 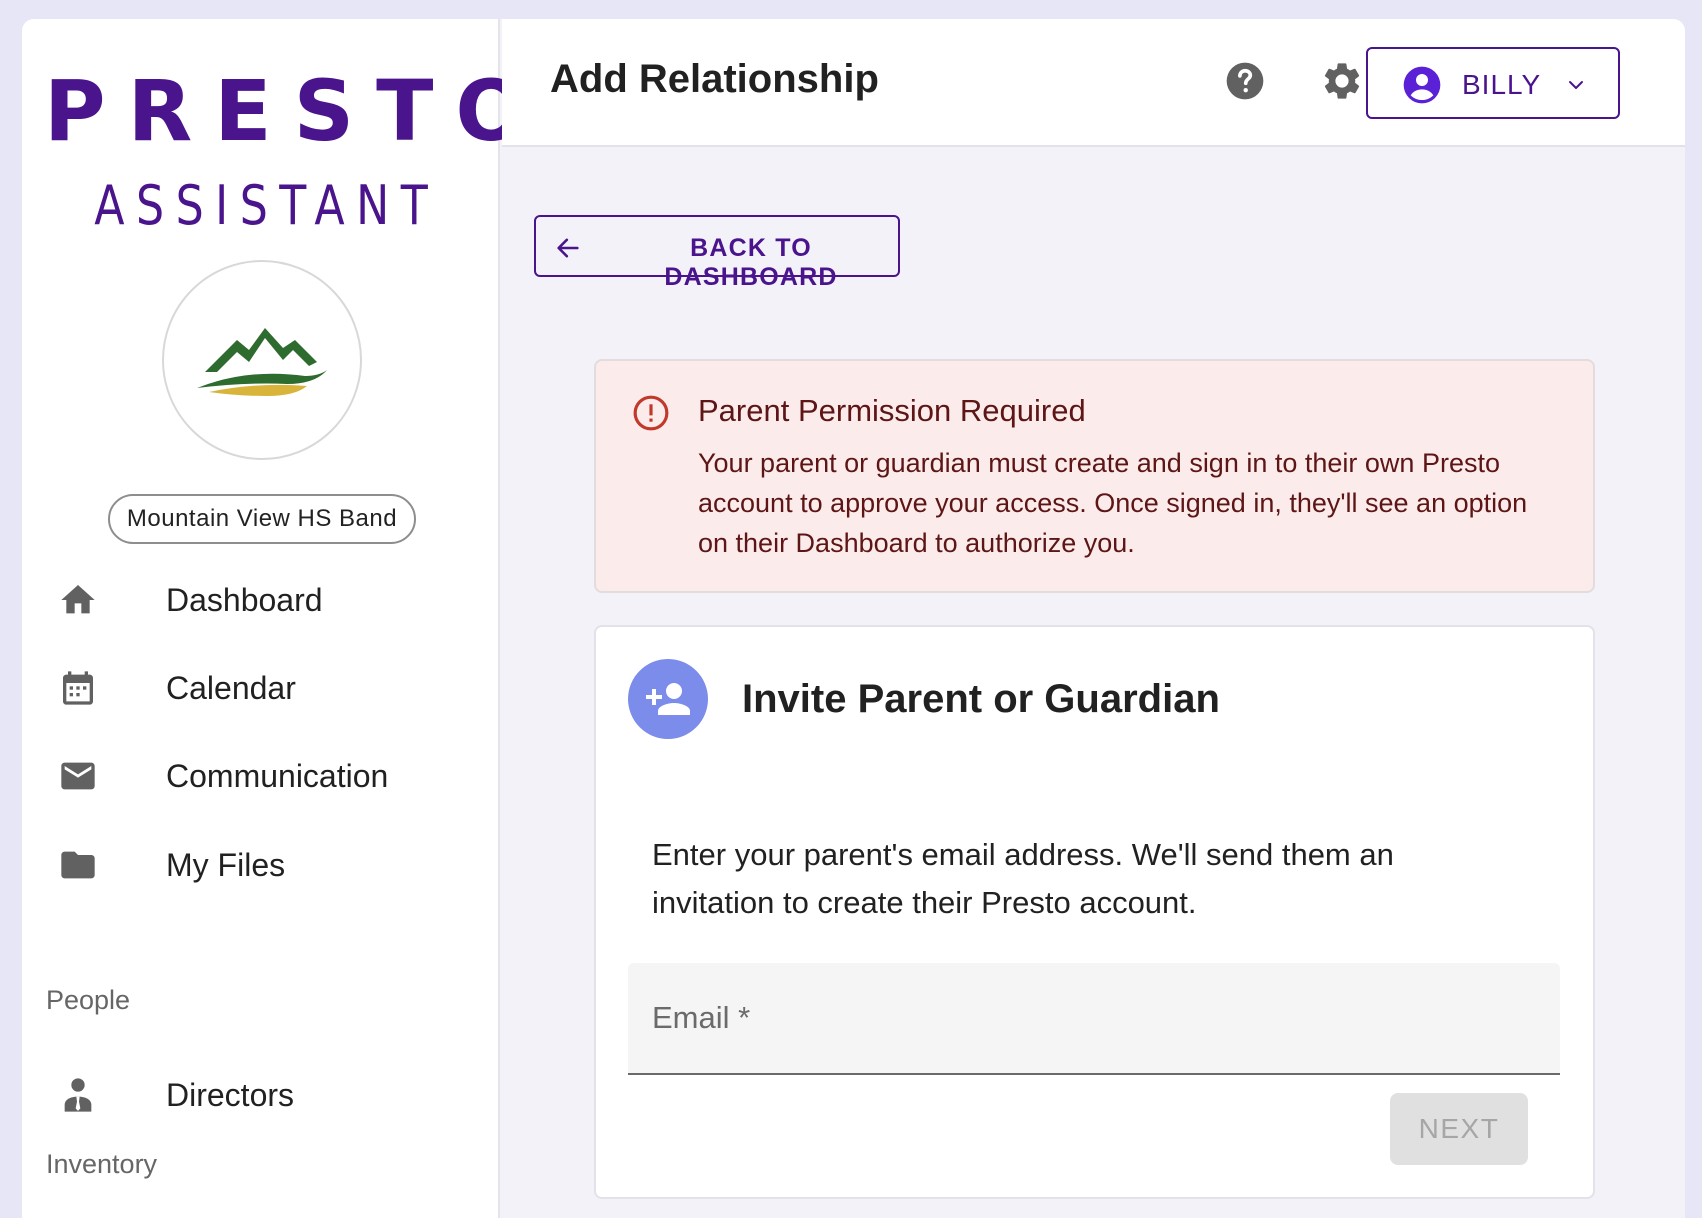 What do you see at coordinates (651, 413) in the screenshot?
I see `error-outline-icon` at bounding box center [651, 413].